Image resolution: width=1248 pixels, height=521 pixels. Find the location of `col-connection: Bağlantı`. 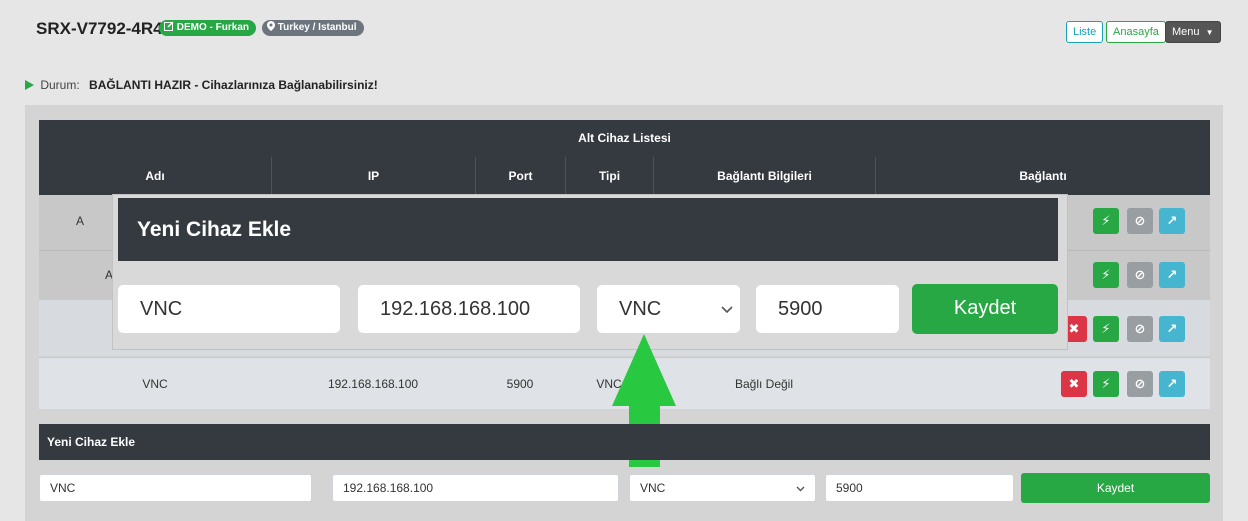

col-connection: Bağlantı is located at coordinates (1042, 176).